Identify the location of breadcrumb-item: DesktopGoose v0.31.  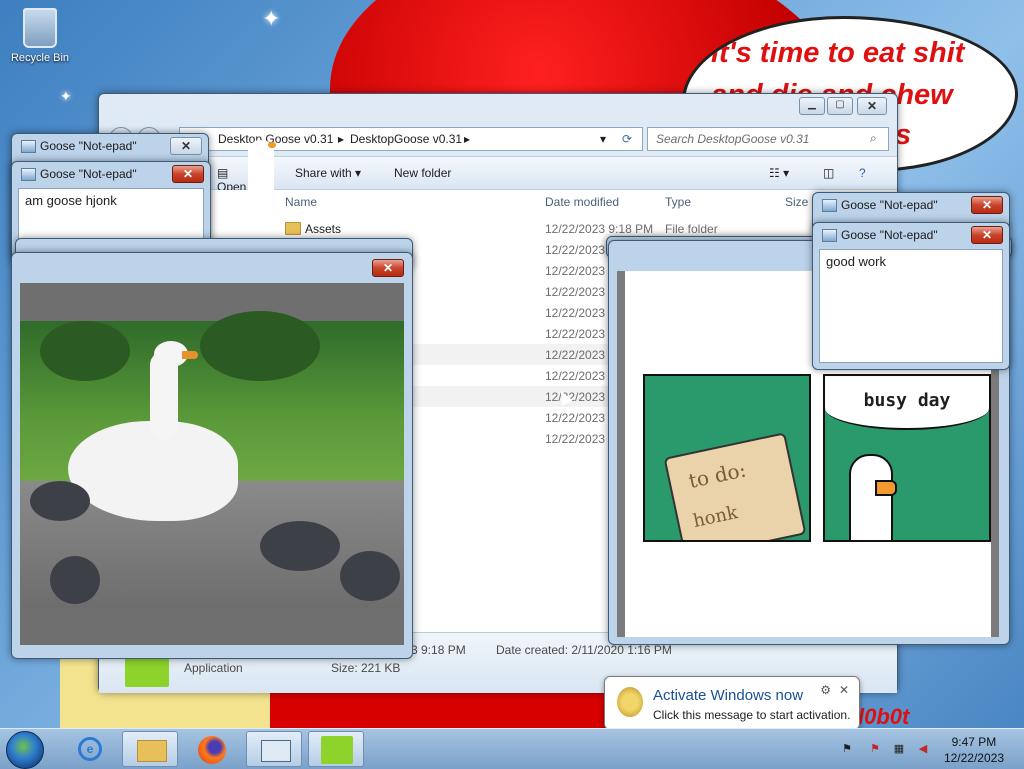
(406, 139).